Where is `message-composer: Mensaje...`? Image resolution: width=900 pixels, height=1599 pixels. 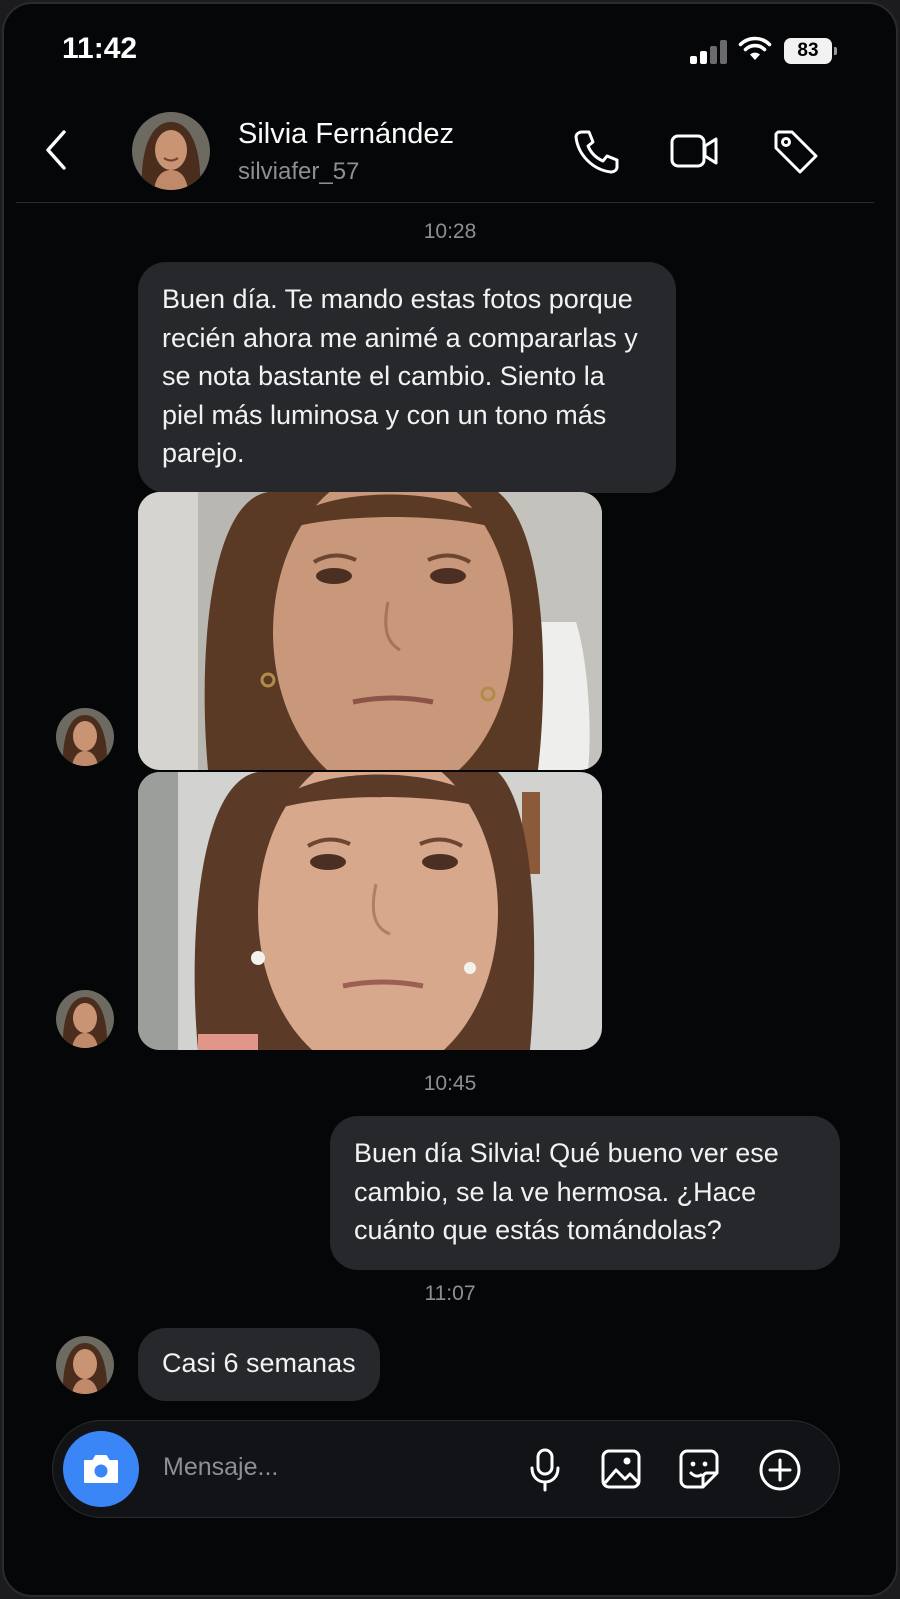 message-composer: Mensaje... is located at coordinates (446, 1469).